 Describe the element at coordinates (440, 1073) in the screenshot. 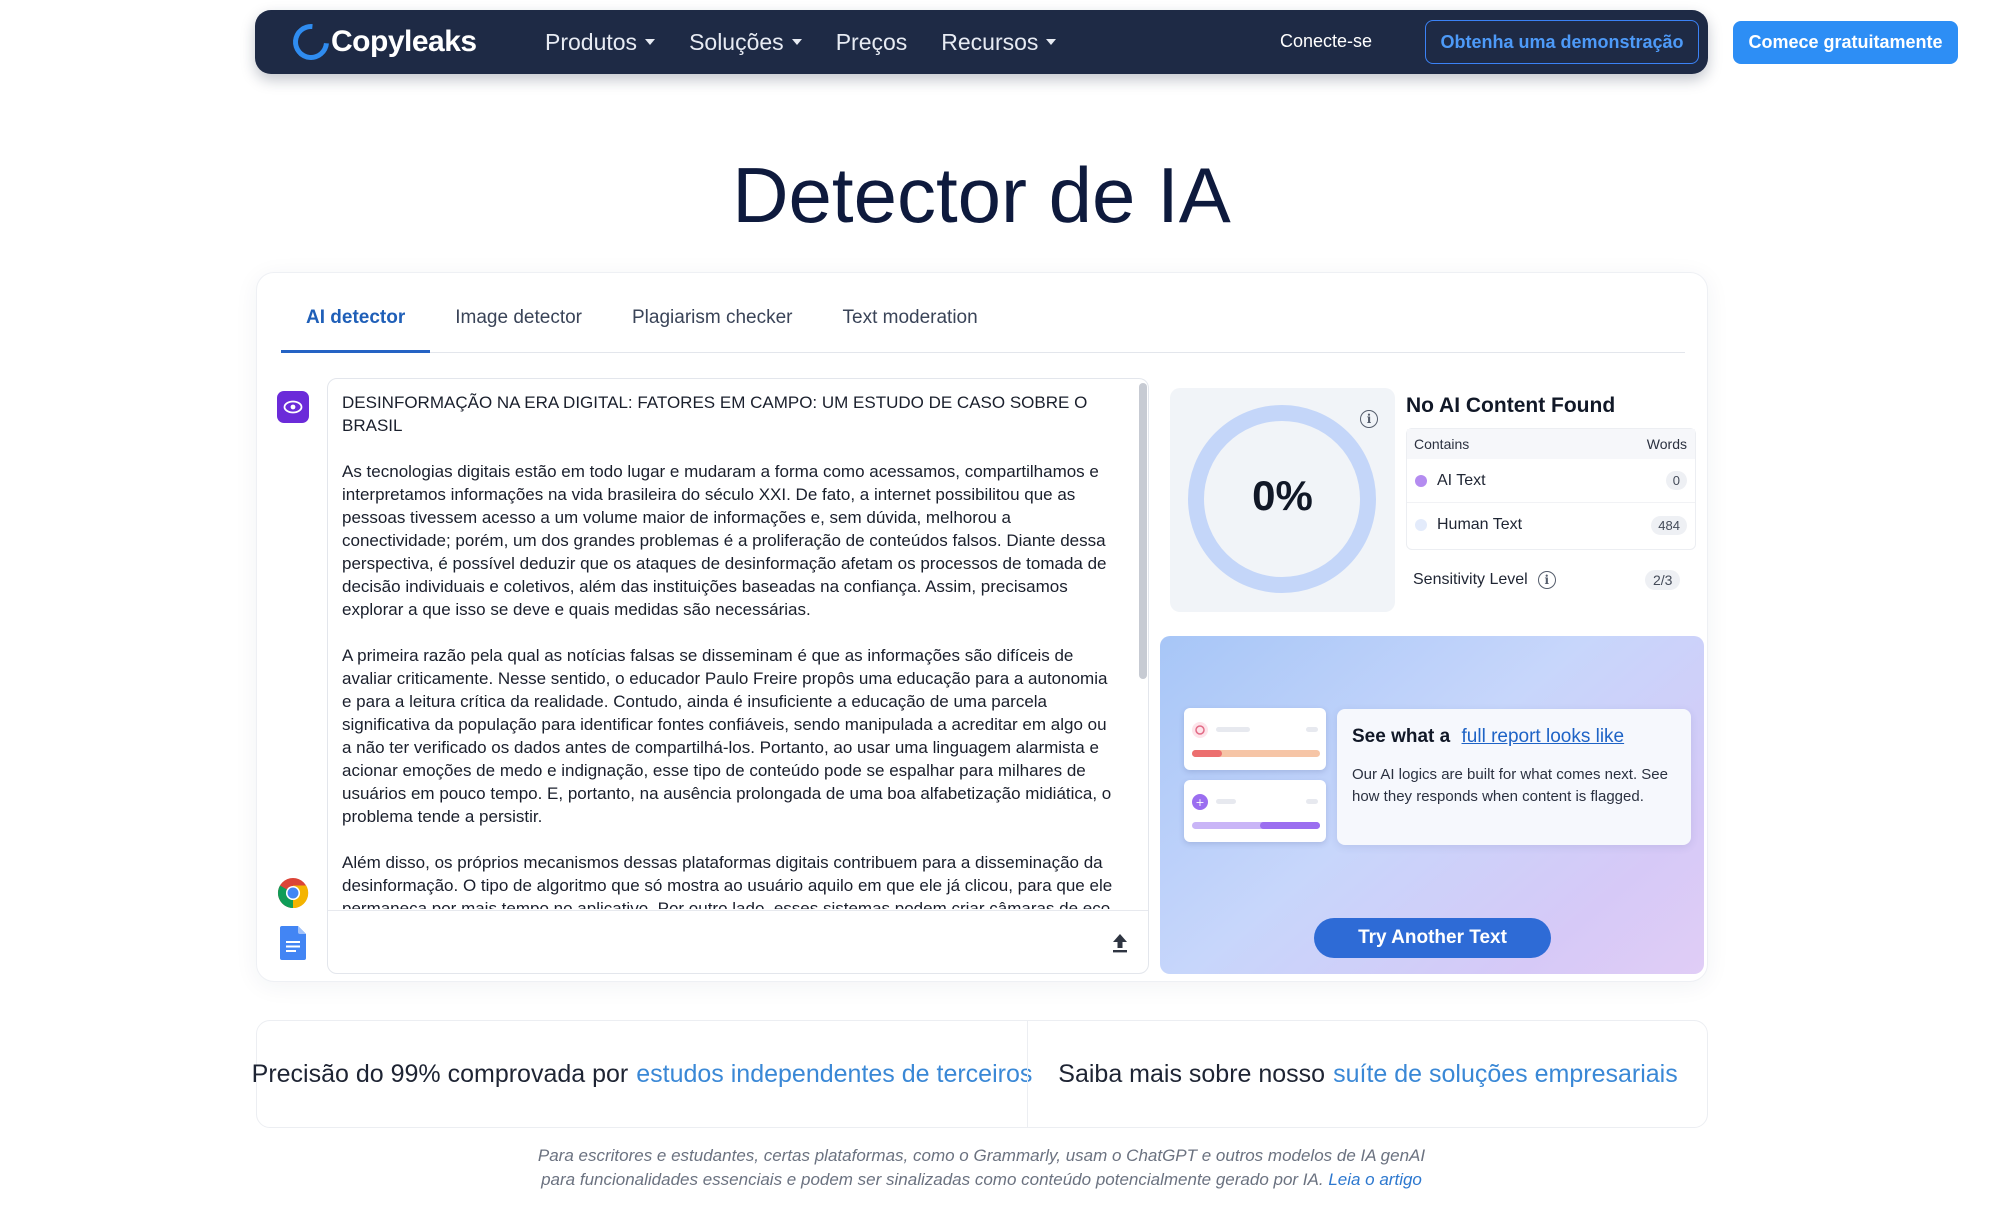

I see `accuracy-text: Precisão do 99% comprovada por` at that location.